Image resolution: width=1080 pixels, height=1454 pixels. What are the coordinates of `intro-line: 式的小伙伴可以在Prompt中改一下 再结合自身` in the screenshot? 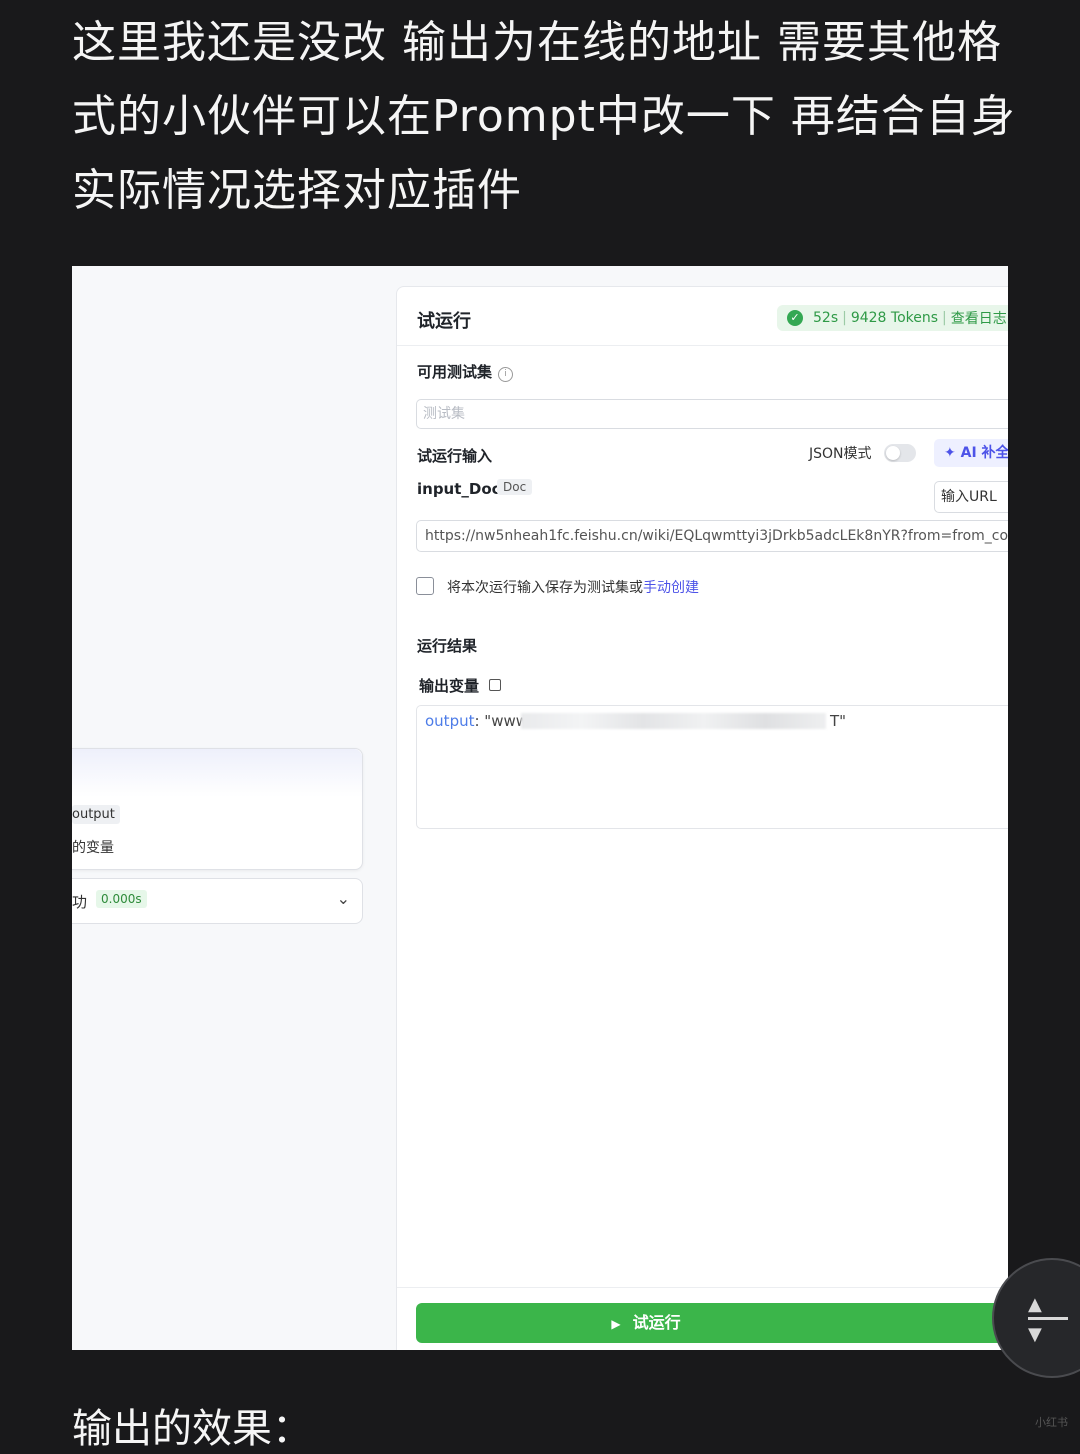 It's located at (544, 116).